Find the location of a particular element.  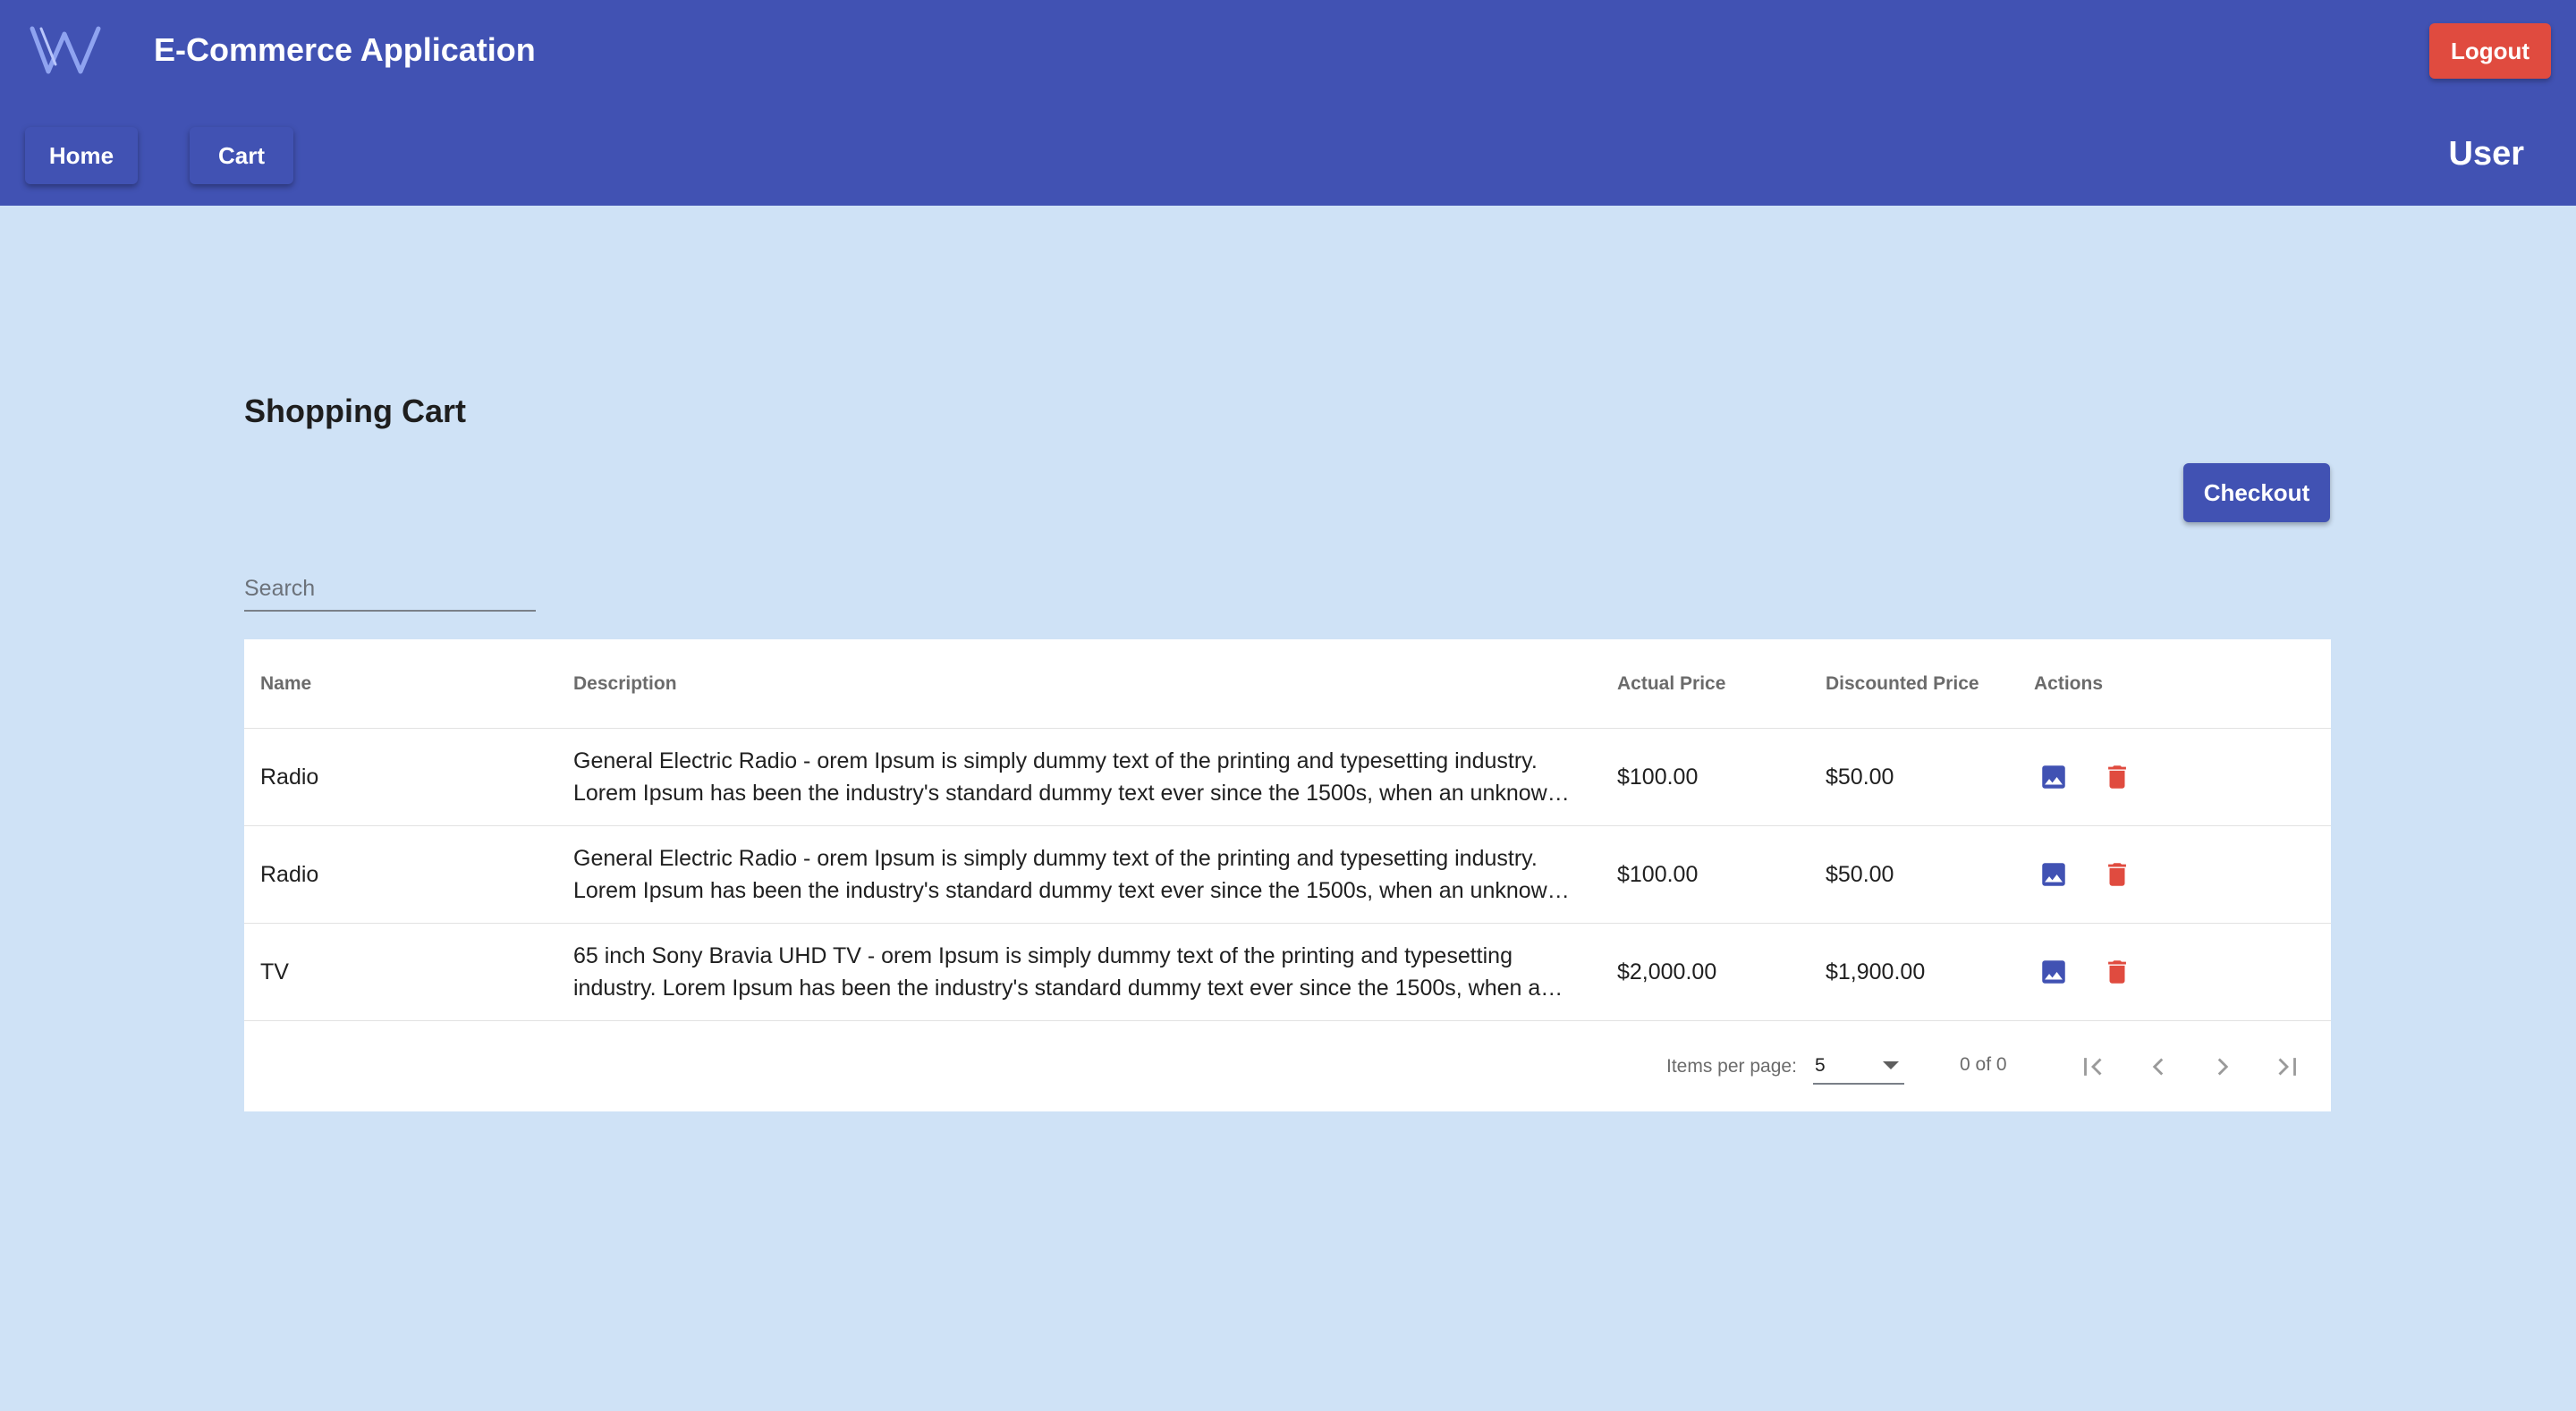

page-title: Shopping Cart is located at coordinates (355, 411).